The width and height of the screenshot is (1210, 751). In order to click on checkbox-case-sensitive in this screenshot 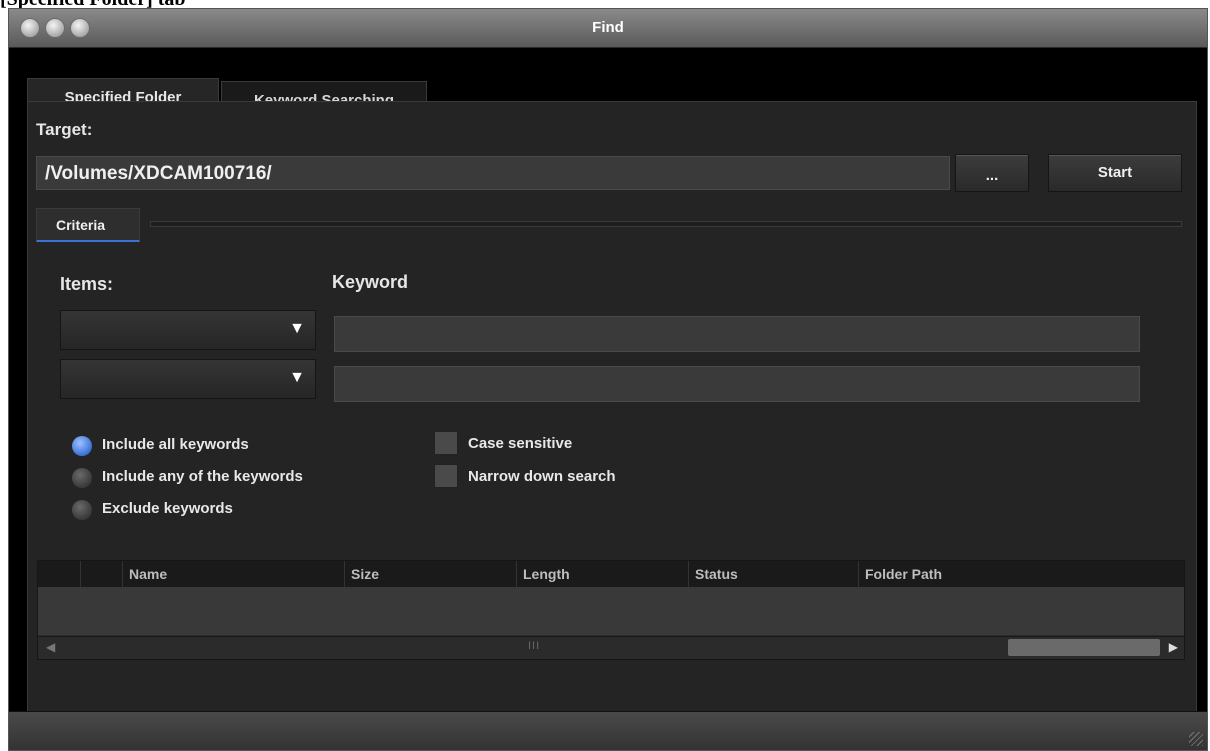, I will do `click(446, 443)`.